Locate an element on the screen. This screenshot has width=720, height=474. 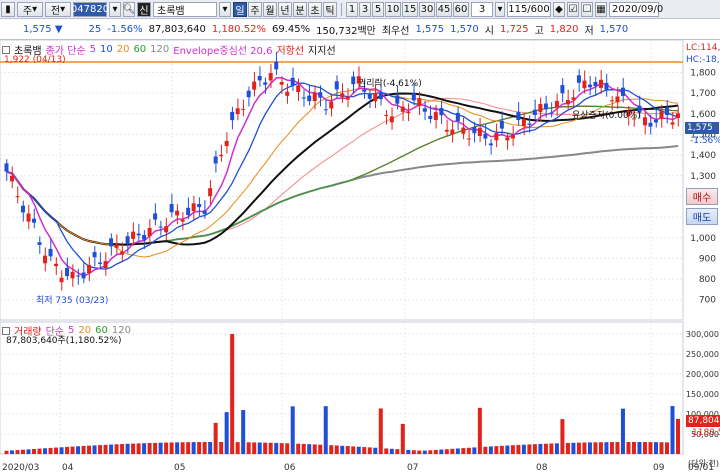
buy-button: 매수 is located at coordinates (702, 196).